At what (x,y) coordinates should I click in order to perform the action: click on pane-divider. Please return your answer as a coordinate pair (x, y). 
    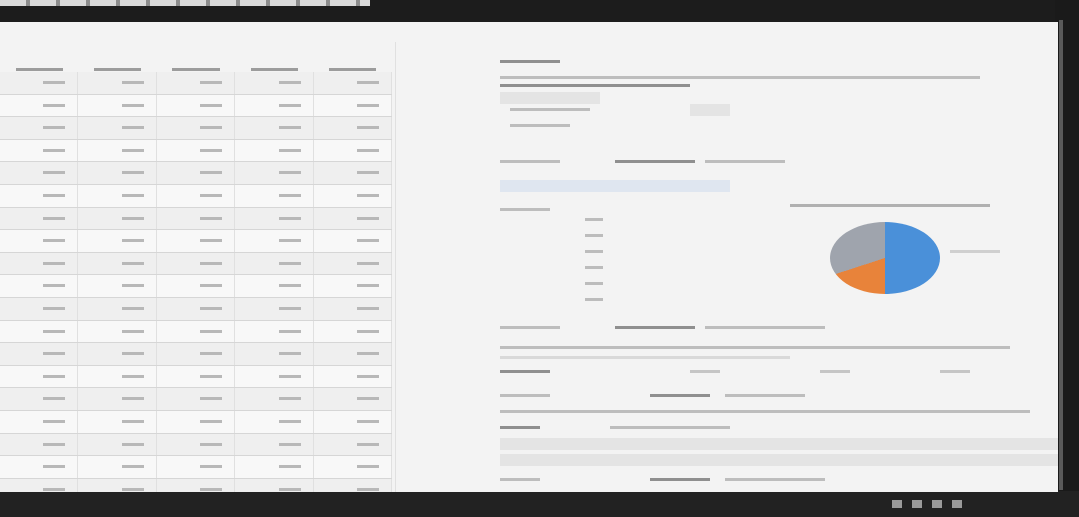
    Looking at the image, I should click on (395, 267).